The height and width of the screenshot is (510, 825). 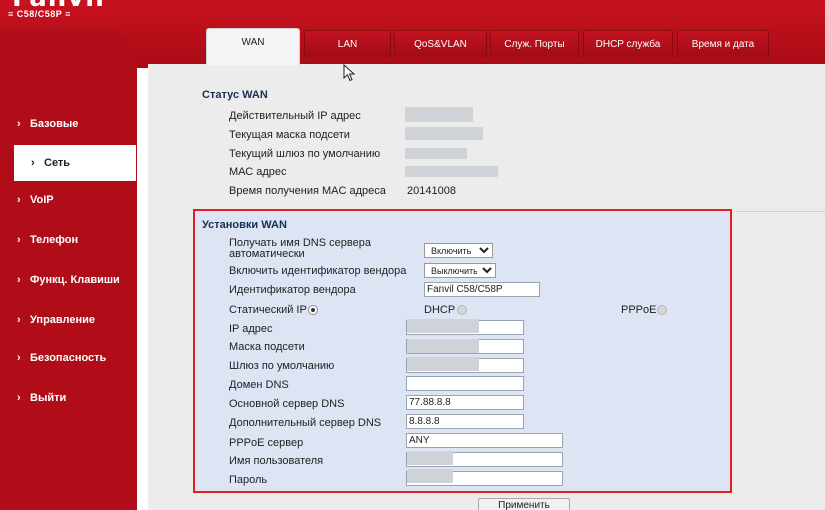 What do you see at coordinates (75, 280) in the screenshot?
I see `sidebar-item-label: Функц. Клавиши` at bounding box center [75, 280].